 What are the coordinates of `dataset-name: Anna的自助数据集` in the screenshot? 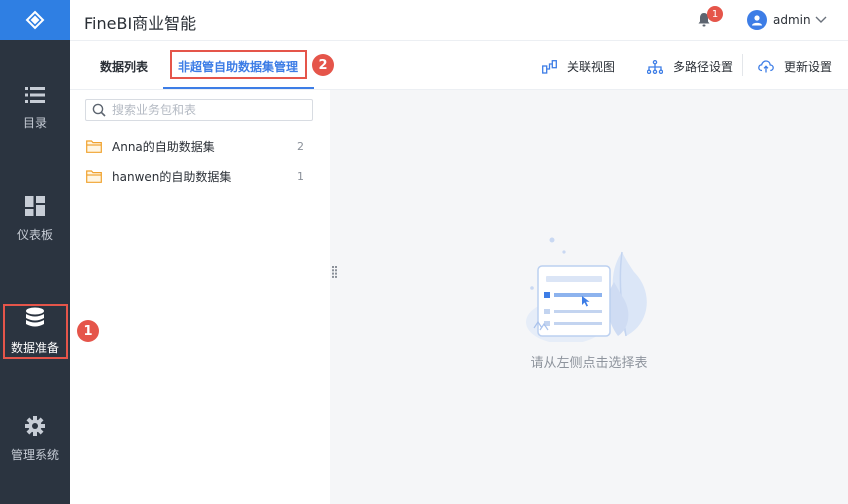 It's located at (163, 146).